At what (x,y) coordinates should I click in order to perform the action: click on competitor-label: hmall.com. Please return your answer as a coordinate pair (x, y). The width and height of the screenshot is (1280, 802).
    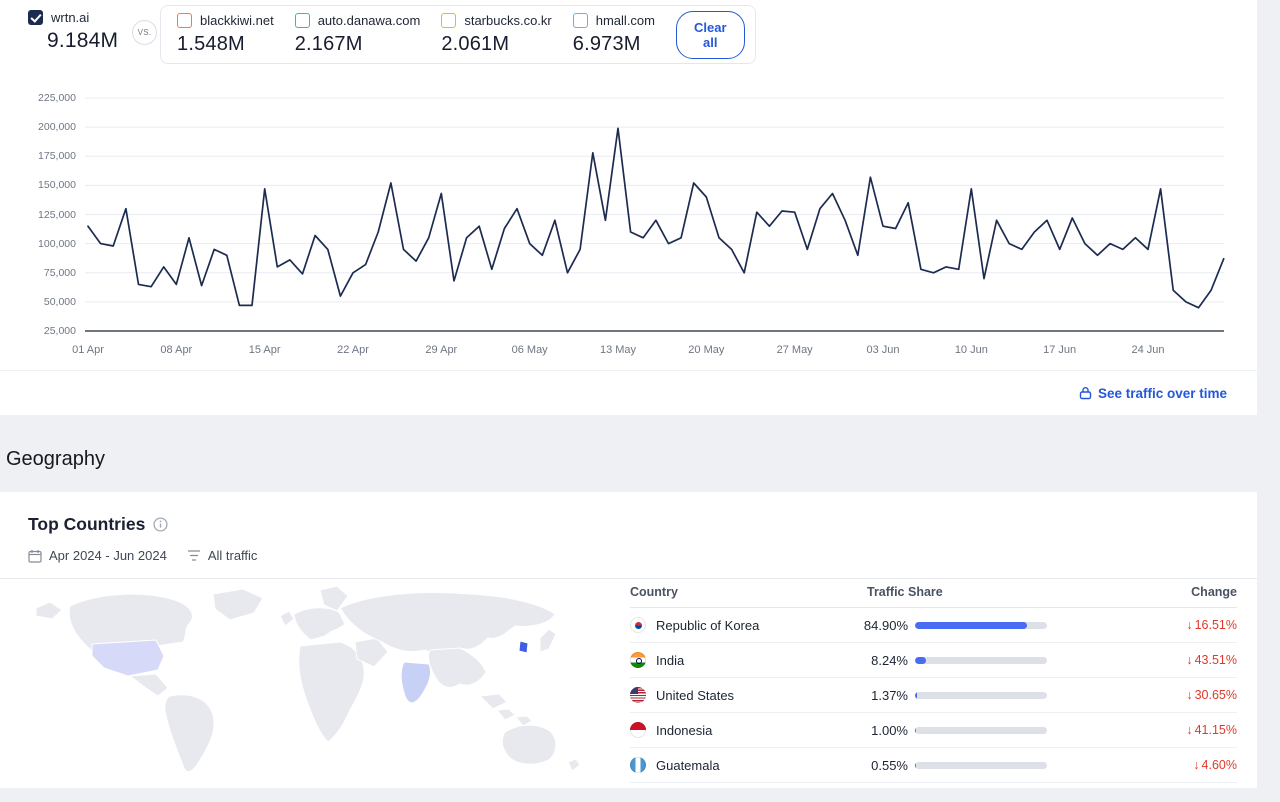
    Looking at the image, I should click on (625, 20).